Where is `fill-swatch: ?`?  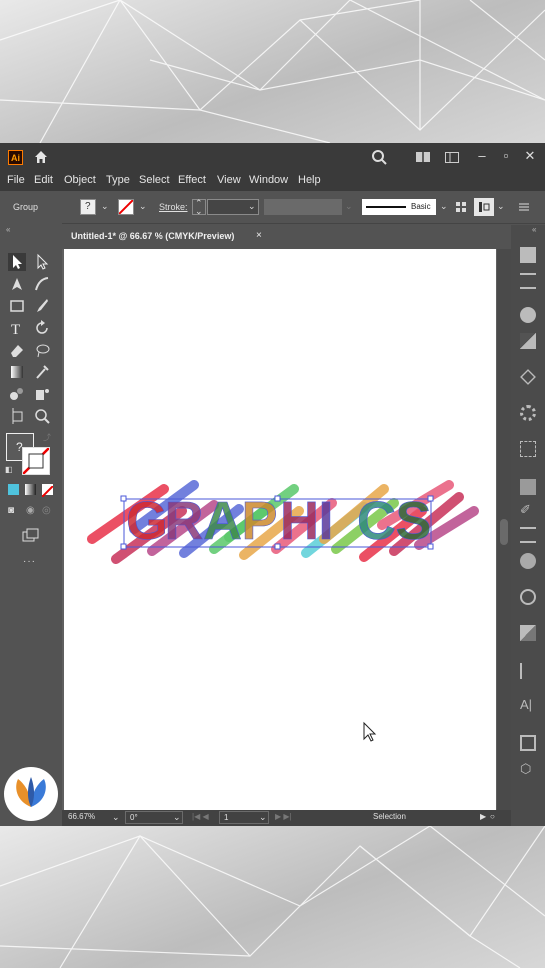 fill-swatch: ? is located at coordinates (88, 207).